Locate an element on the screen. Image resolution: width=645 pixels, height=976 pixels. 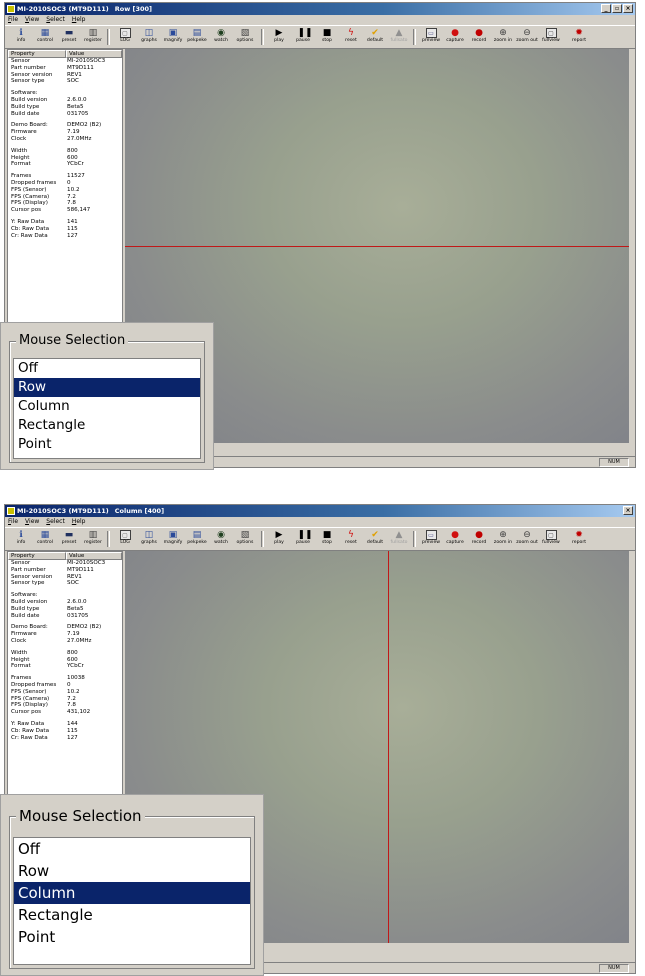
window-title: MI-2010SOC3 (MT9D111) Column [400] is located at coordinates (90, 511).